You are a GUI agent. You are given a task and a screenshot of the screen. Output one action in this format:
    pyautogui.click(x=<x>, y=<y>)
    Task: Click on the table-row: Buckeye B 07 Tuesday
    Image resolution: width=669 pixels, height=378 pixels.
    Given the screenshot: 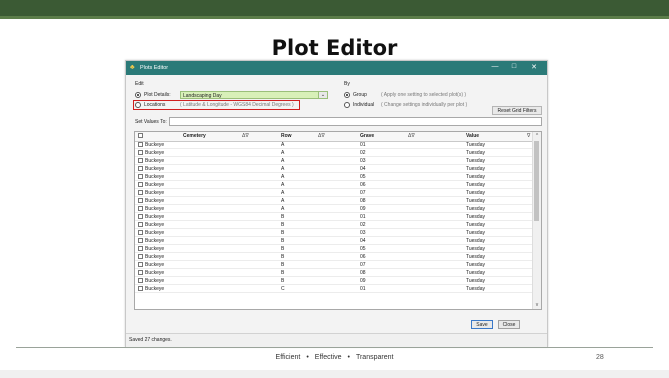 What is the action you would take?
    pyautogui.click(x=334, y=265)
    